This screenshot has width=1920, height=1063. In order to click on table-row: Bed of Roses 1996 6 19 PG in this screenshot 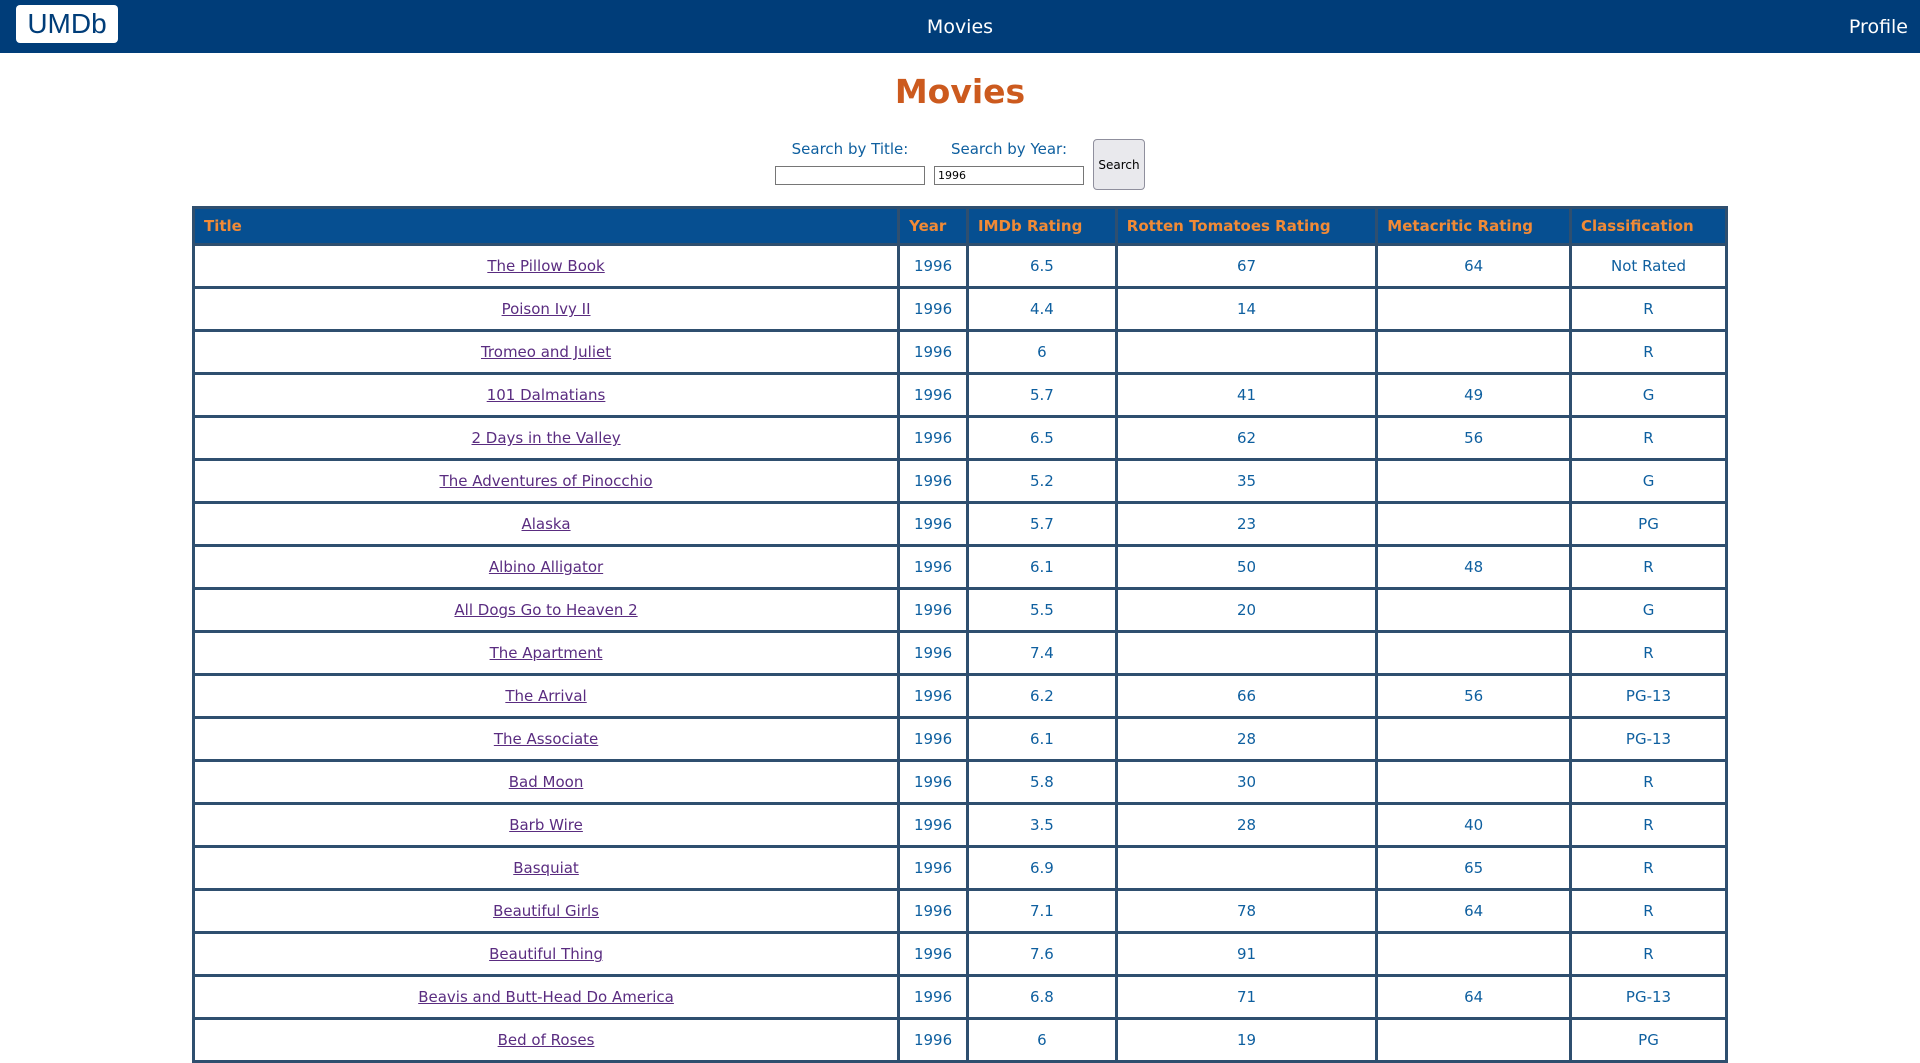, I will do `click(959, 1040)`.